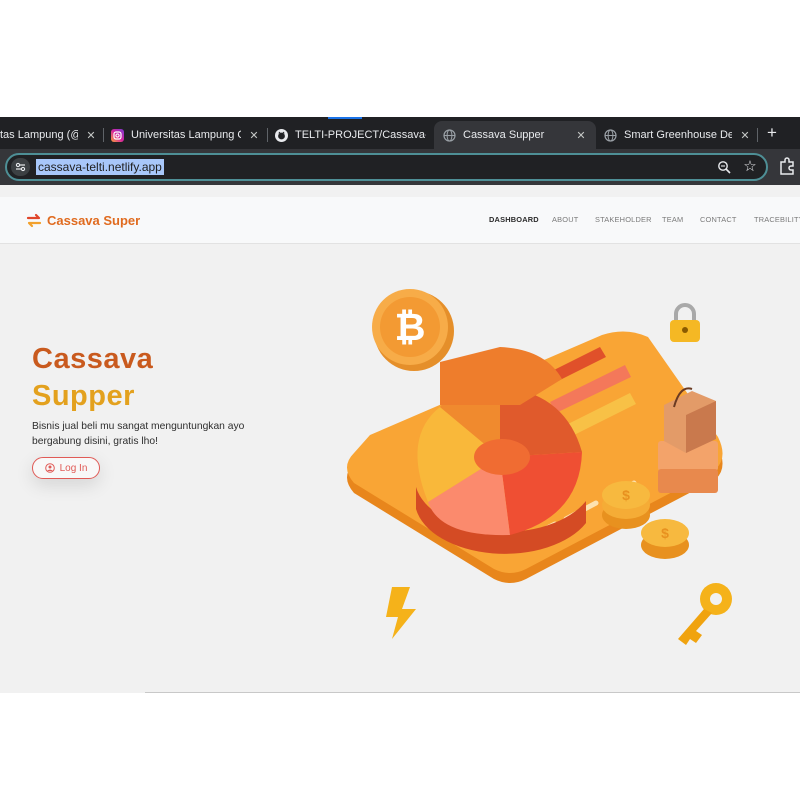 The height and width of the screenshot is (800, 800). What do you see at coordinates (750, 167) in the screenshot?
I see `bookmark-star-icon: ☆` at bounding box center [750, 167].